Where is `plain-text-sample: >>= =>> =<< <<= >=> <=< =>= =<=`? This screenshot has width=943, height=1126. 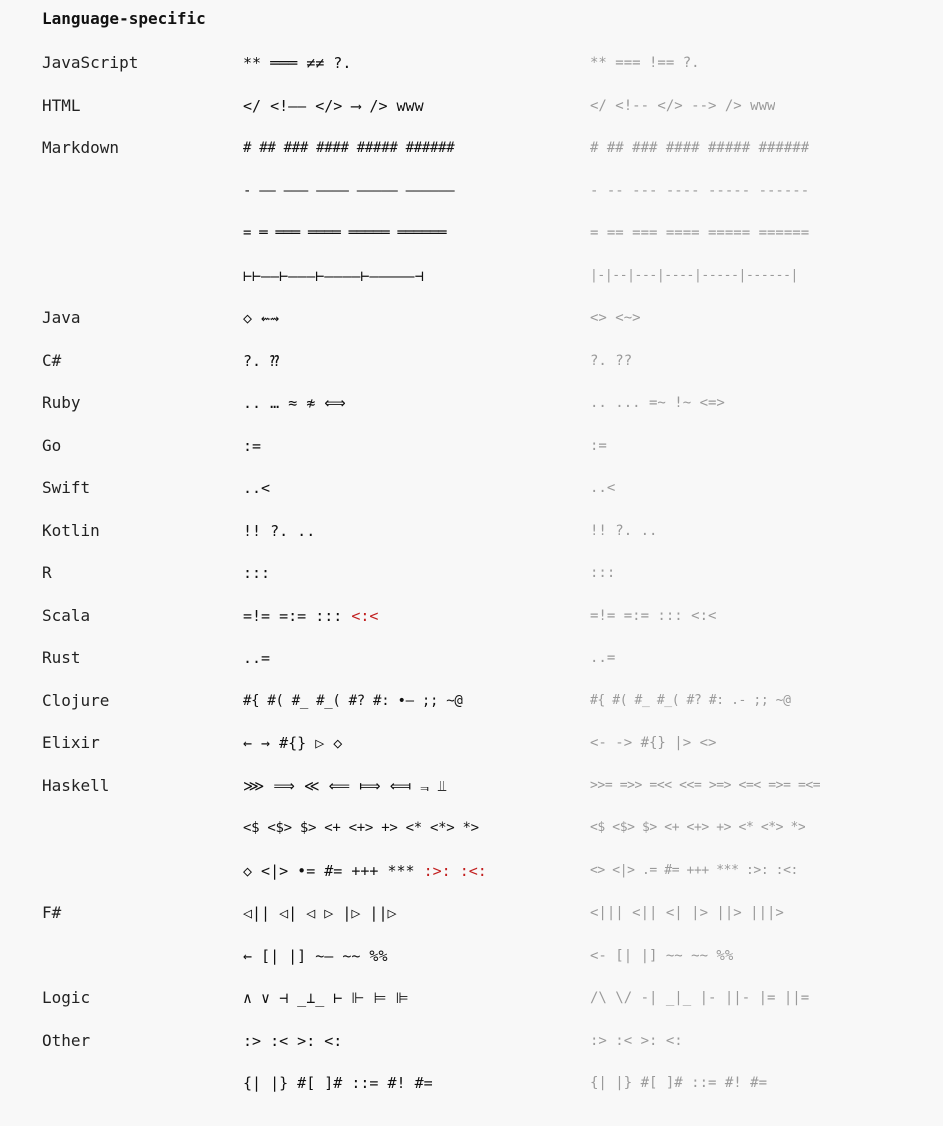
plain-text-sample: >>= =>> =<< <<= >=> <=< =>= =<= is located at coordinates (705, 785).